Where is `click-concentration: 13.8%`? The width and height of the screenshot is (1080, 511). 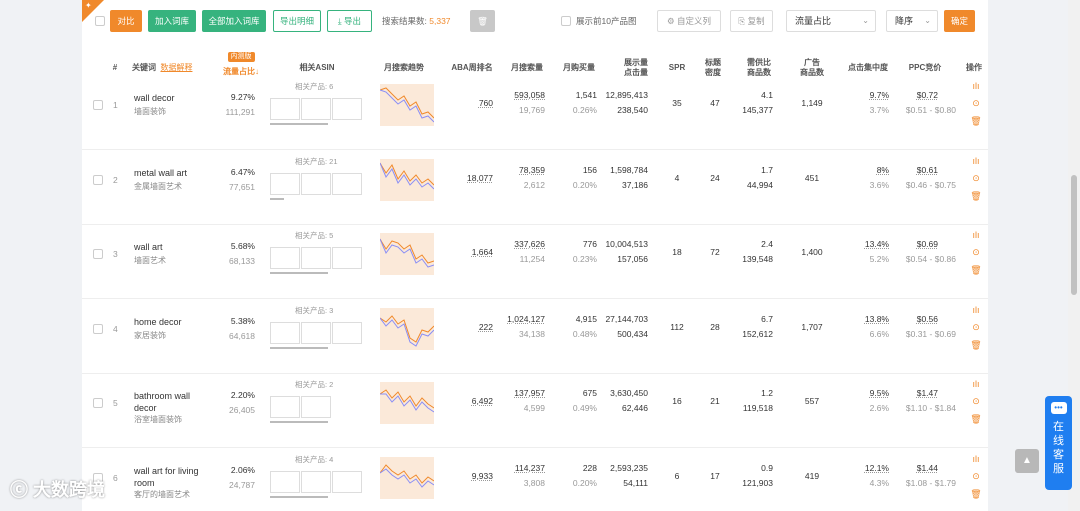 click-concentration: 13.8% is located at coordinates (870, 319).